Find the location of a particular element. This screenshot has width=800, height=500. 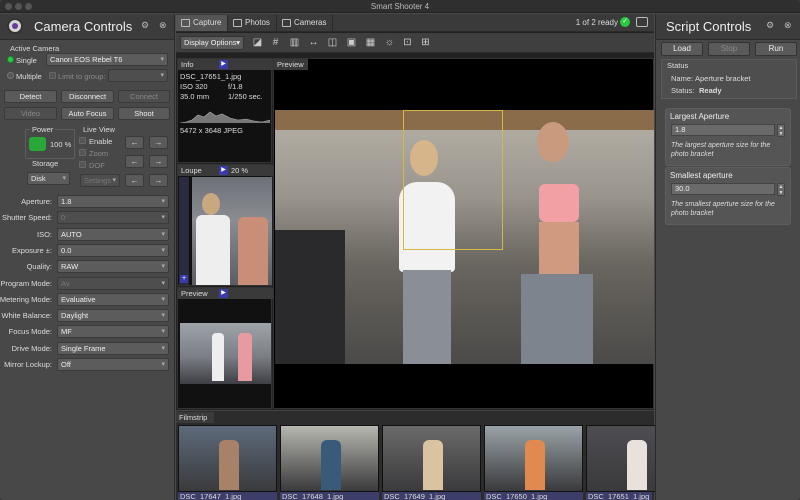

checker-icon: ▦ is located at coordinates (370, 42).